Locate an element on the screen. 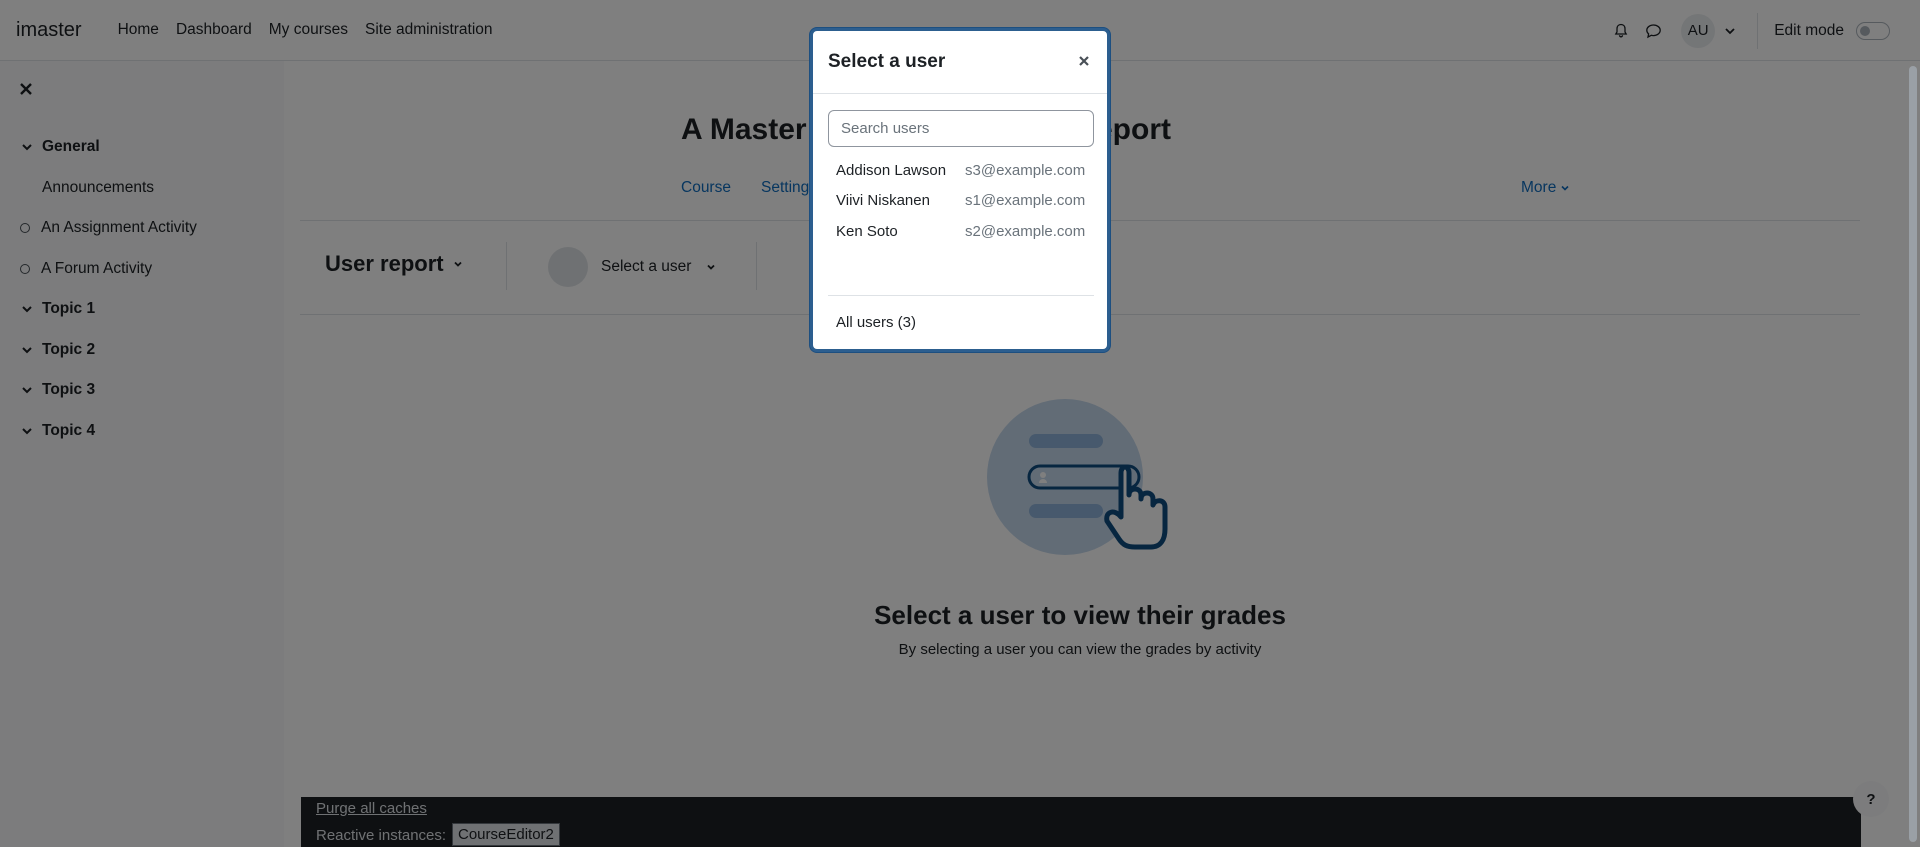  dialog-divider is located at coordinates (961, 295).